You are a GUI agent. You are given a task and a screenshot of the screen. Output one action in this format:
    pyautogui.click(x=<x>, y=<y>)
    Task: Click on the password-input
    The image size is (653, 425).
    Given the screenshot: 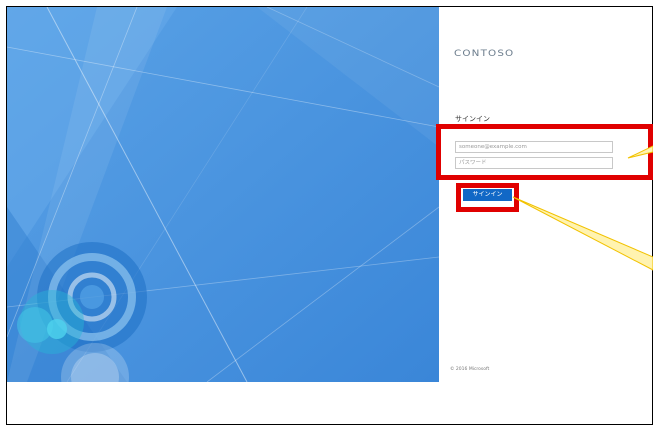 What is the action you would take?
    pyautogui.click(x=534, y=163)
    